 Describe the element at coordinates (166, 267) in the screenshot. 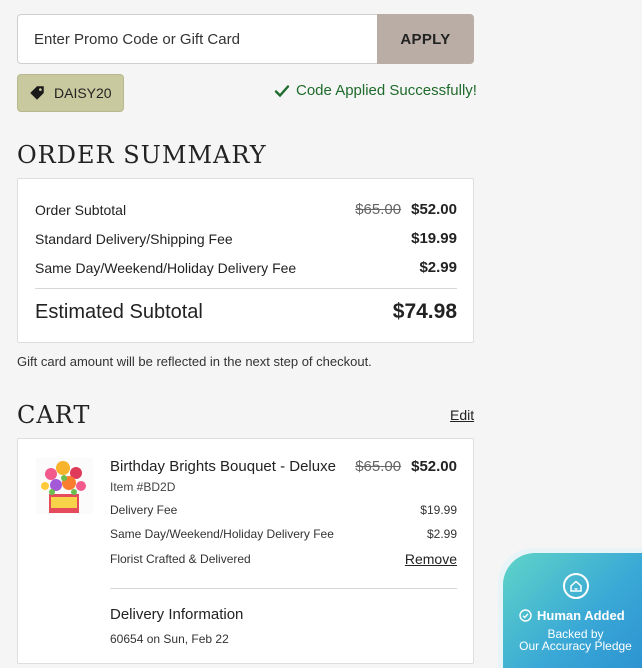

I see `summary-row-label: Same Day/Weekend/Holiday Delivery Fee` at that location.